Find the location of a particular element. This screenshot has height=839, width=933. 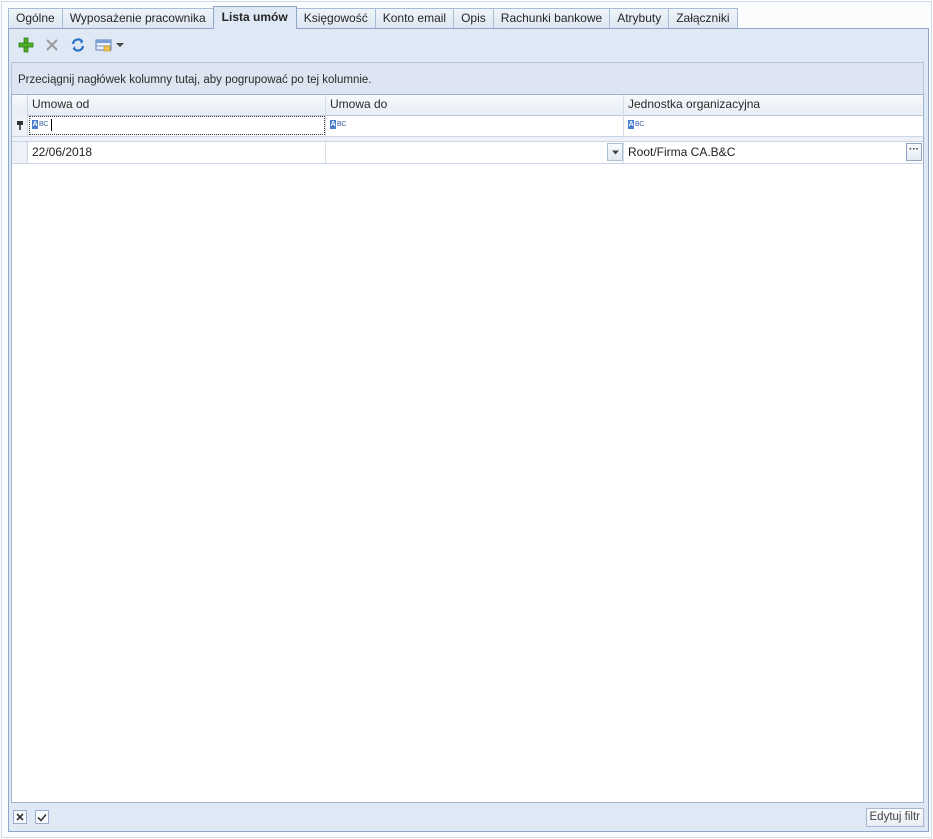

filter-cell-jednostka: A BC is located at coordinates (773, 125).